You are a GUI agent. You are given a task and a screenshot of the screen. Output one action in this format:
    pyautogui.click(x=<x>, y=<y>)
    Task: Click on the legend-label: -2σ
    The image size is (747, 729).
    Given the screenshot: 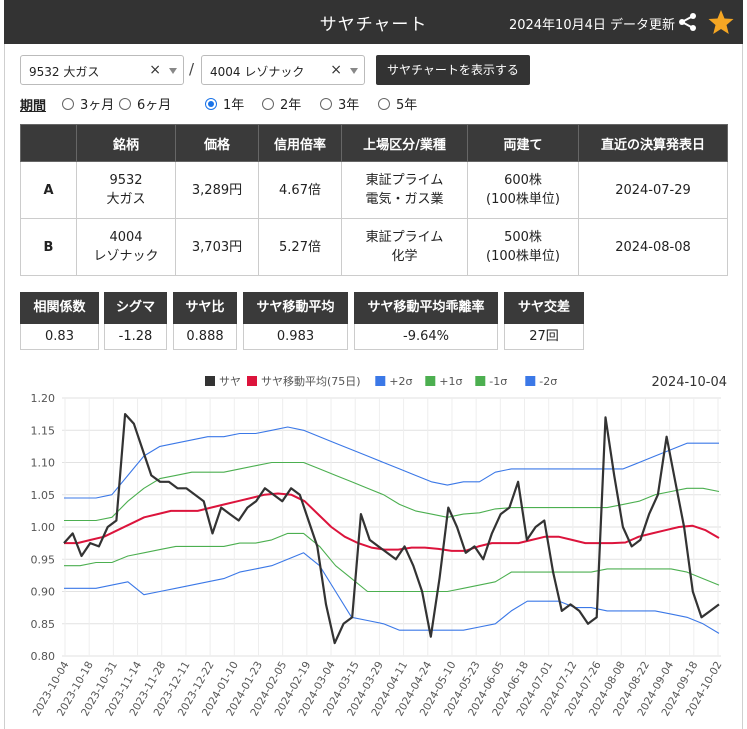 What is the action you would take?
    pyautogui.click(x=548, y=381)
    